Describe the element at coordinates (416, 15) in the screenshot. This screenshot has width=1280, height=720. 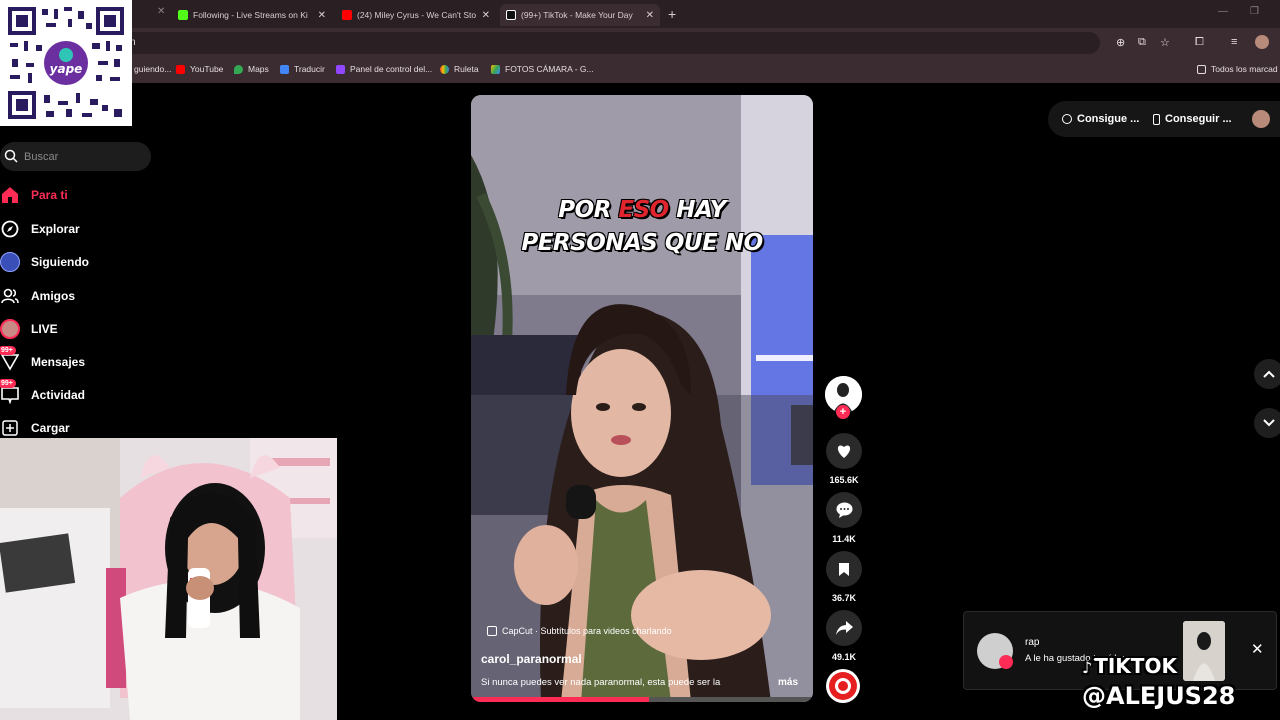
I see `tab-youtube: (24) Miley Cyrus - We Can't Sto ✕` at that location.